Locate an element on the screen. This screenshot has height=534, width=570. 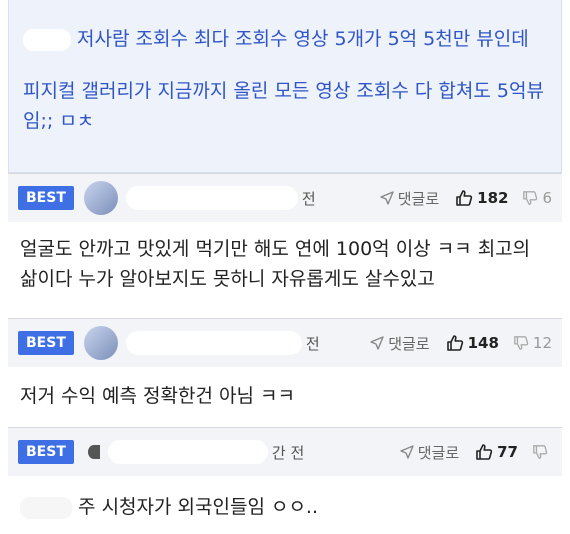
comment-meta: BEST 간 전 댓글로 77 is located at coordinates (285, 452).